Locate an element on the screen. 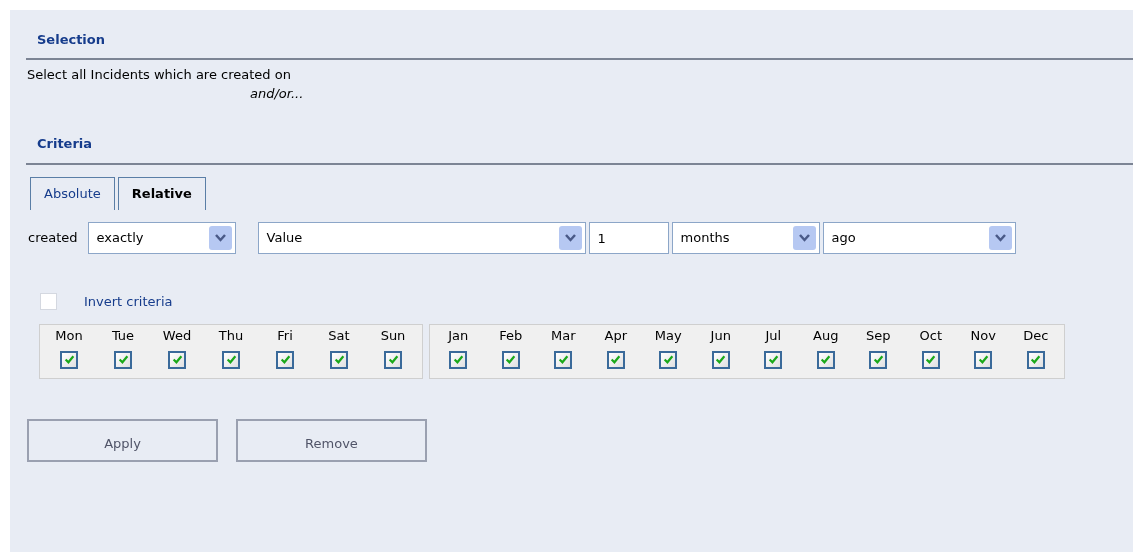 The image size is (1133, 552). column-label: May is located at coordinates (668, 335).